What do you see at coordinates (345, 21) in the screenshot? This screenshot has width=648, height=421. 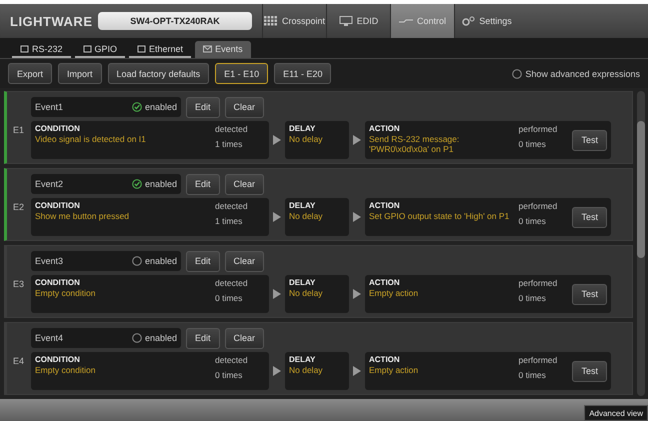 I see `monitor-icon` at bounding box center [345, 21].